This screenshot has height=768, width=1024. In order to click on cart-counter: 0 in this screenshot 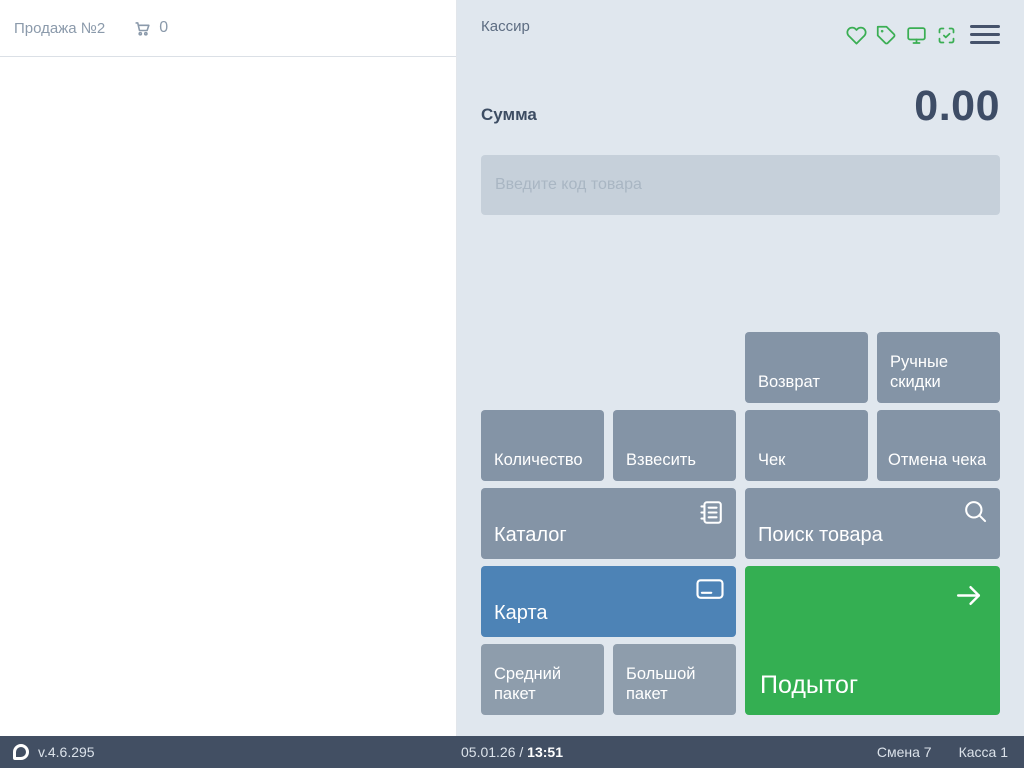, I will do `click(150, 28)`.